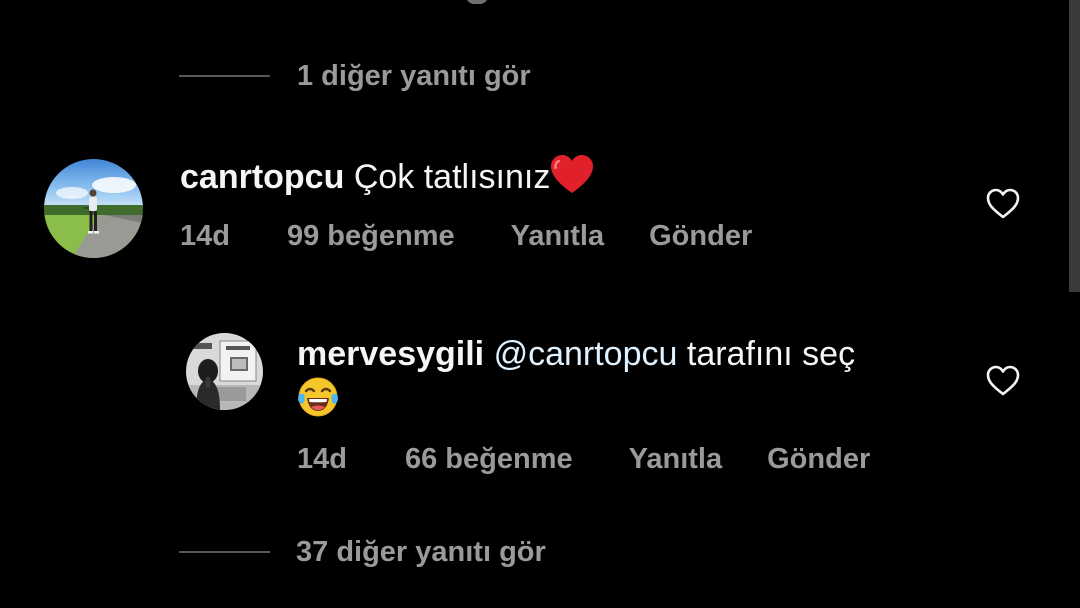 This screenshot has height=608, width=1080. Describe the element at coordinates (371, 236) in the screenshot. I see `comment-likes-count: 99 beğenme` at that location.